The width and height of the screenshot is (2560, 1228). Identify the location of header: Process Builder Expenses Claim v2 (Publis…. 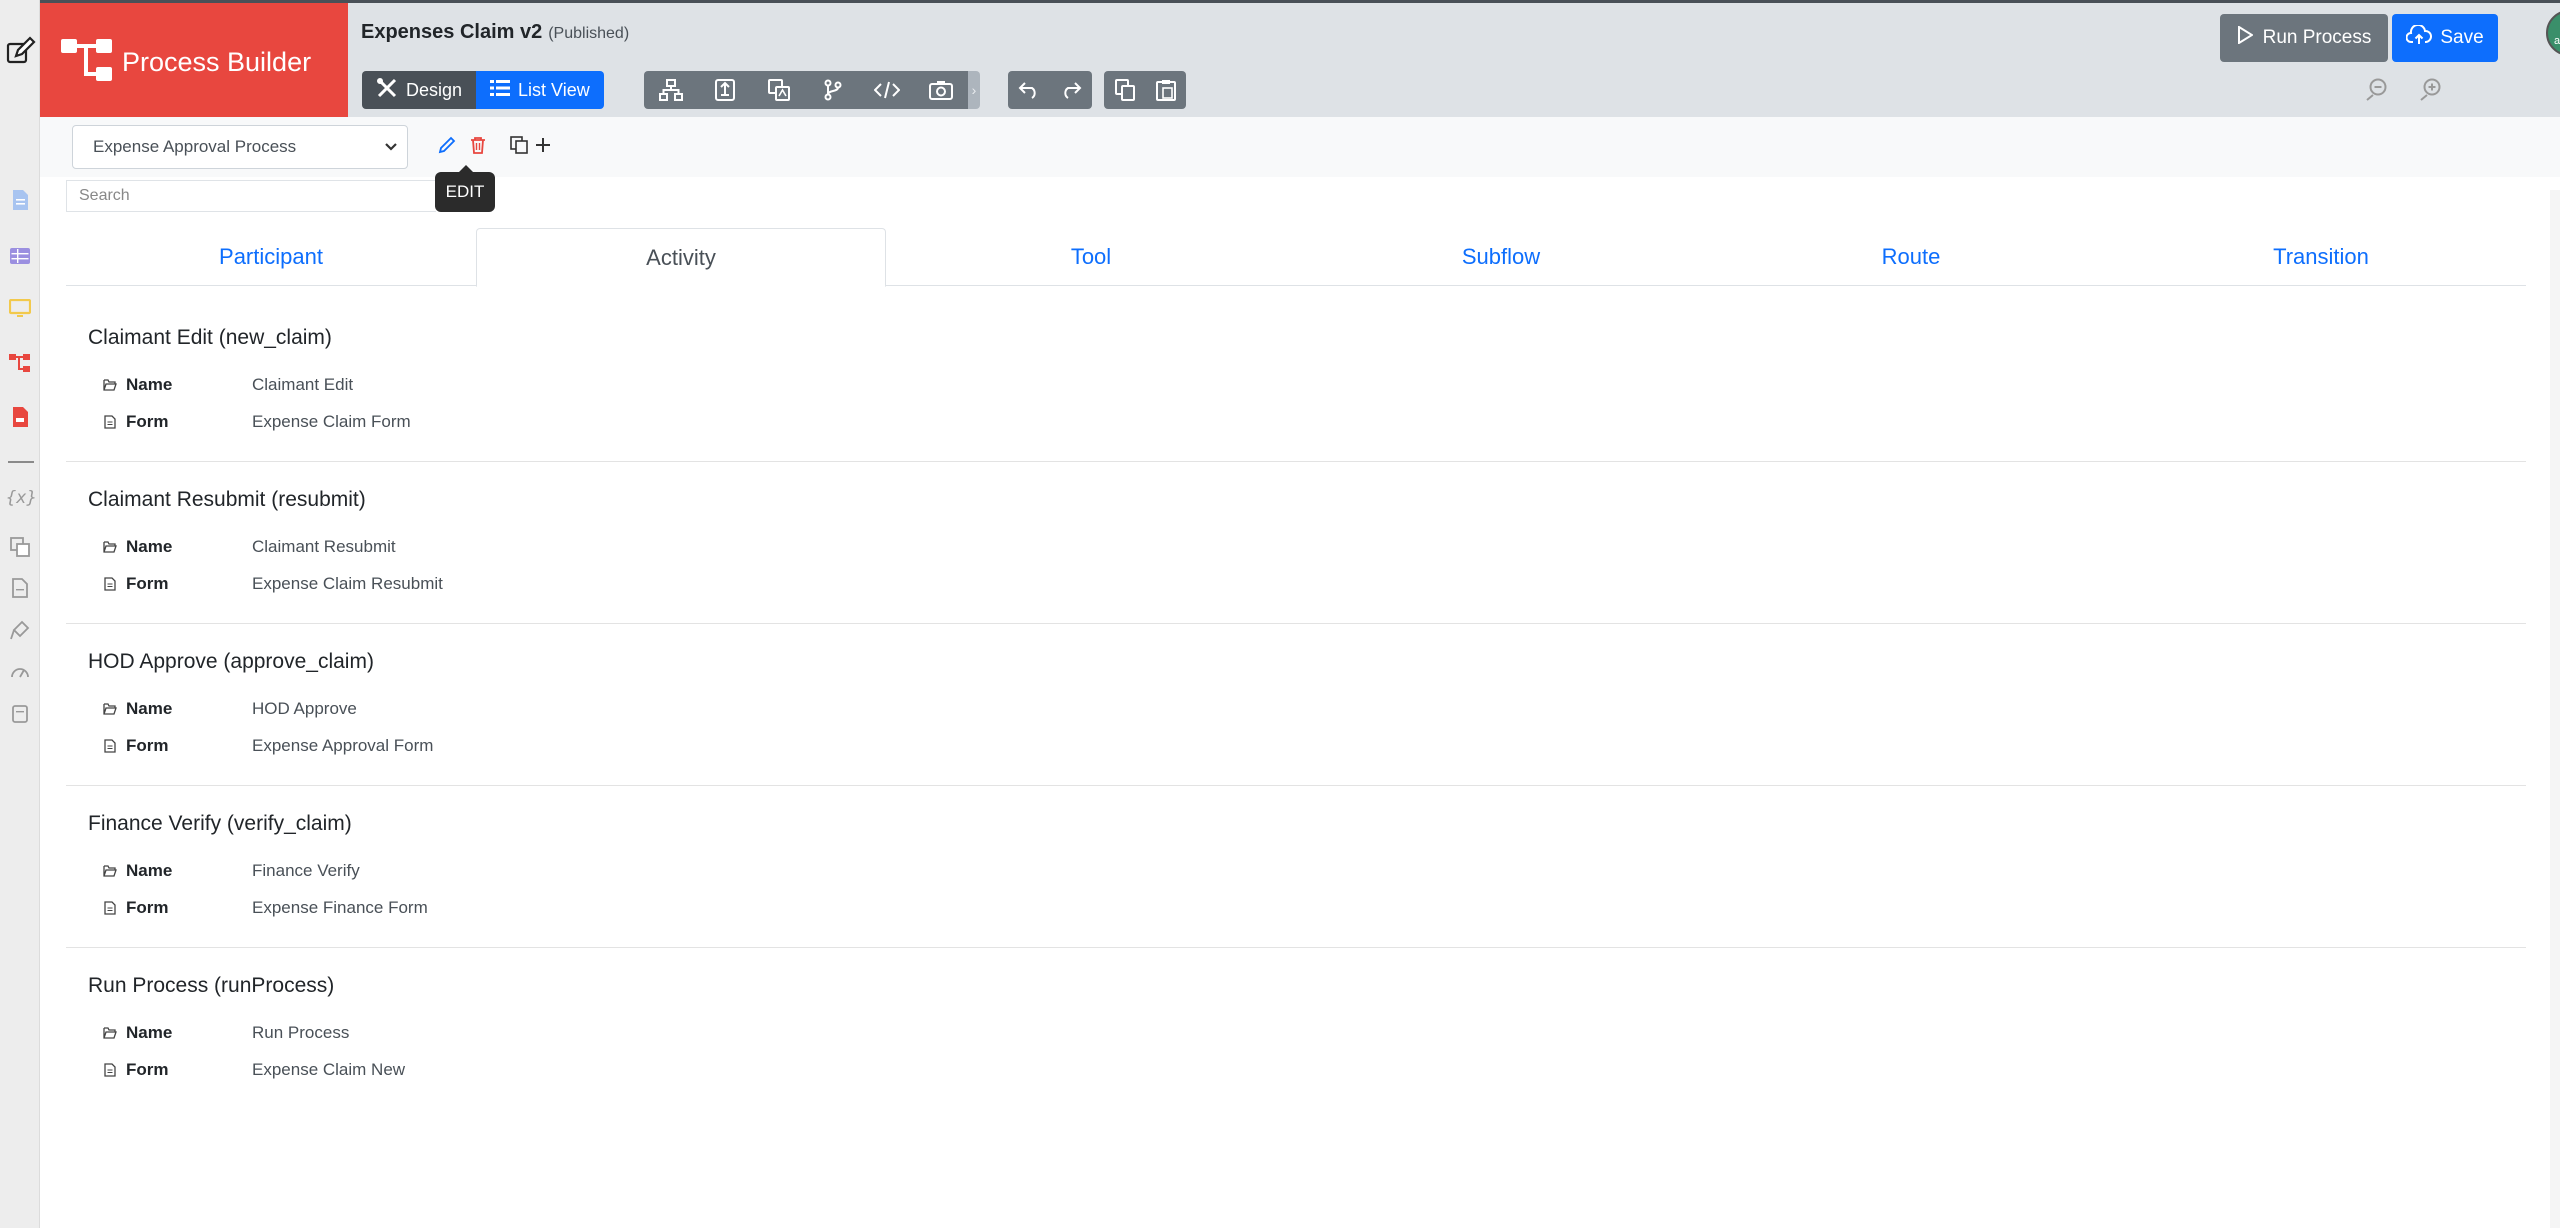
(1300, 58).